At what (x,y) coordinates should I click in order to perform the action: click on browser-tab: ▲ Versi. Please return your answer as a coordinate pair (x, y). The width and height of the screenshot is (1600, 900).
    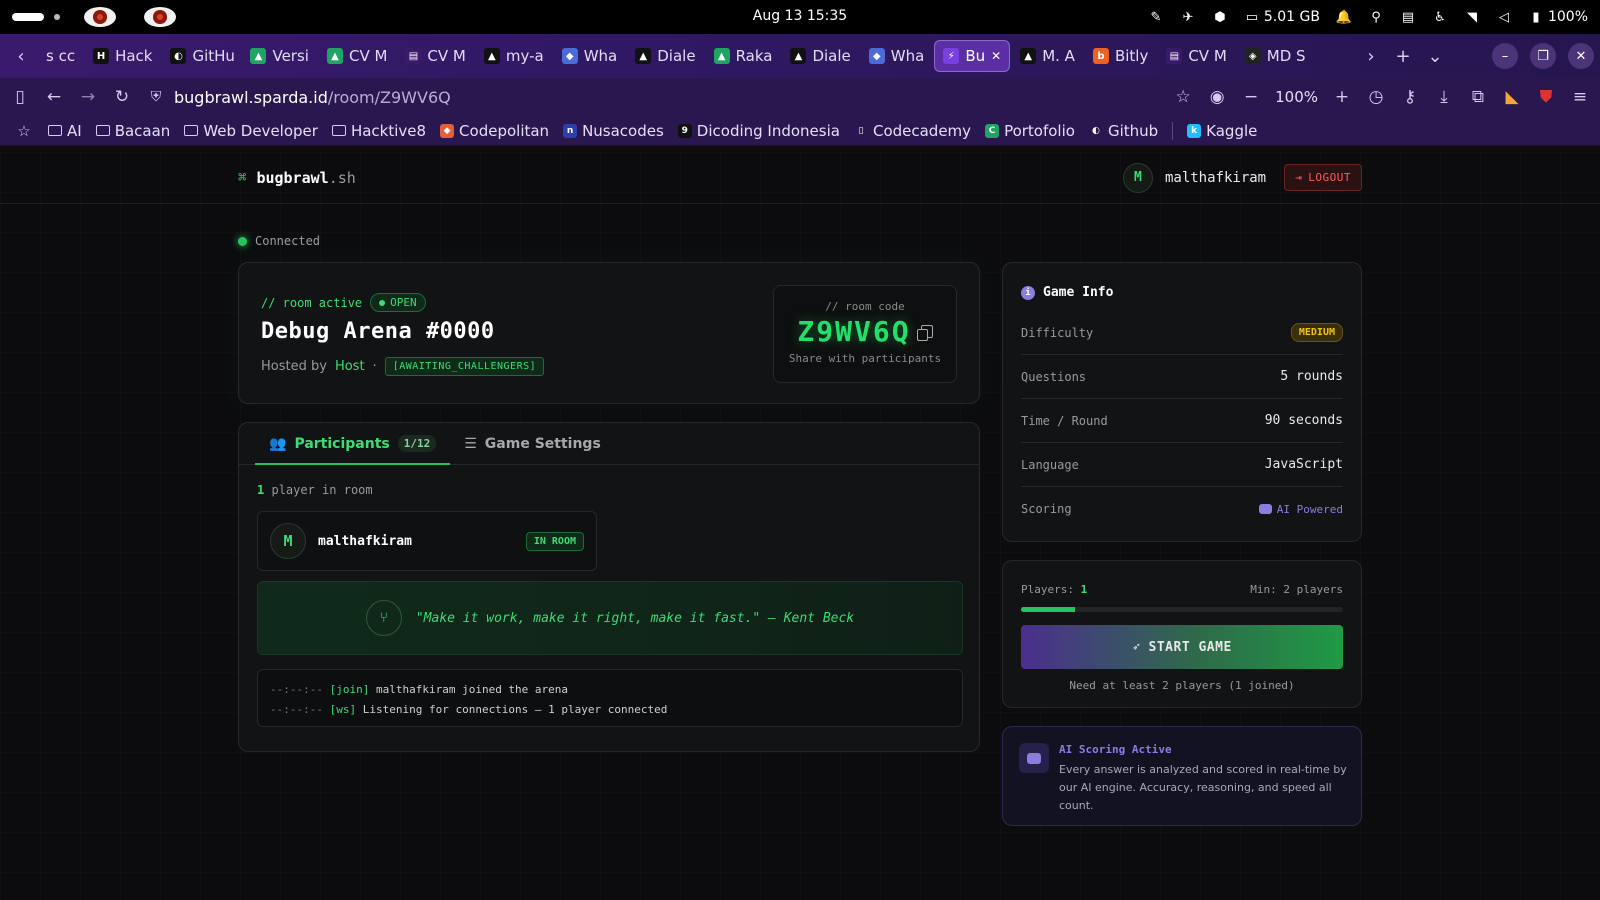
    Looking at the image, I should click on (279, 56).